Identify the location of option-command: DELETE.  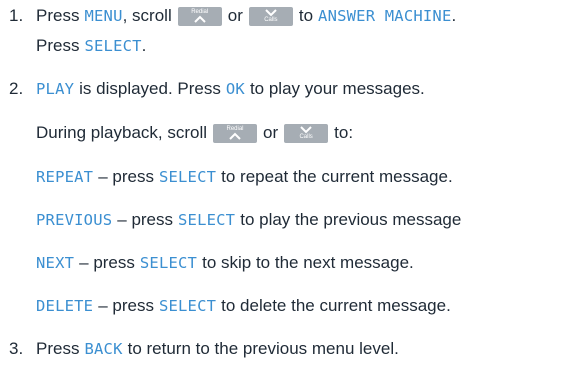
(65, 306).